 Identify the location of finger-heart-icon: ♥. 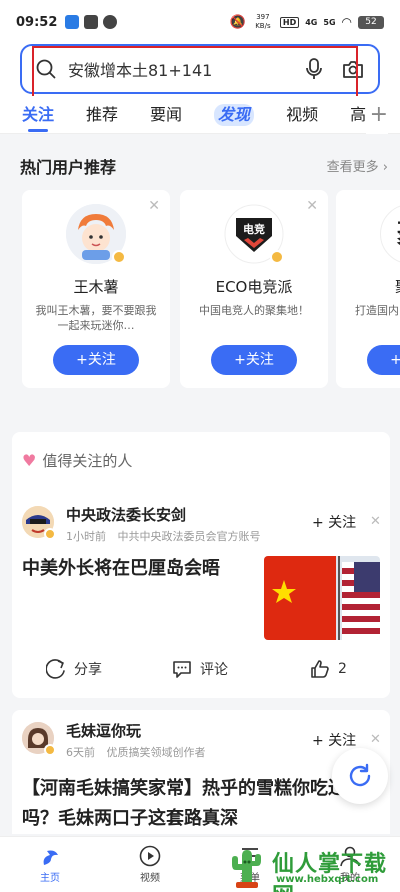
(29, 460).